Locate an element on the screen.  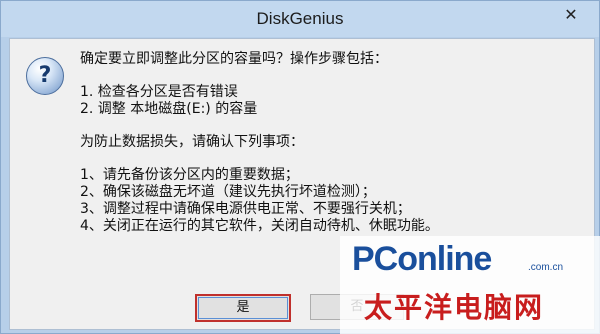
watermark-logo: PConline .com.cn 太平洋电脑网 is located at coordinates (470, 285).